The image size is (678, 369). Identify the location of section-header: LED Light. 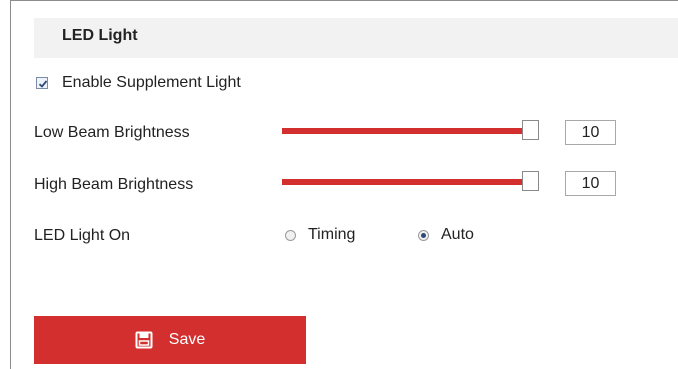
(356, 38).